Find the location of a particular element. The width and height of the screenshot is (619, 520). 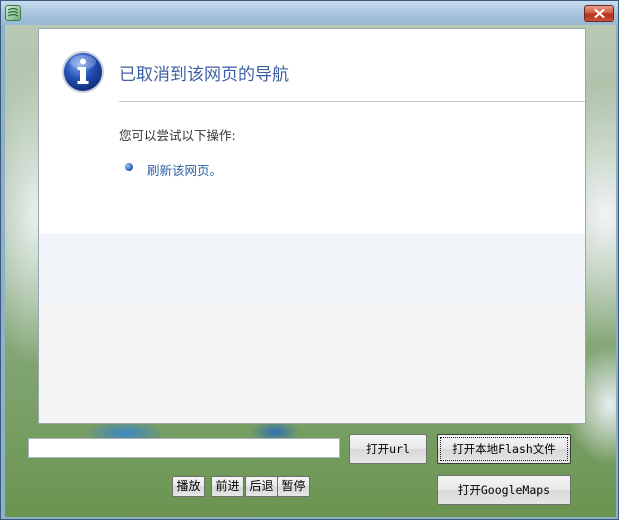

close-button is located at coordinates (599, 13).